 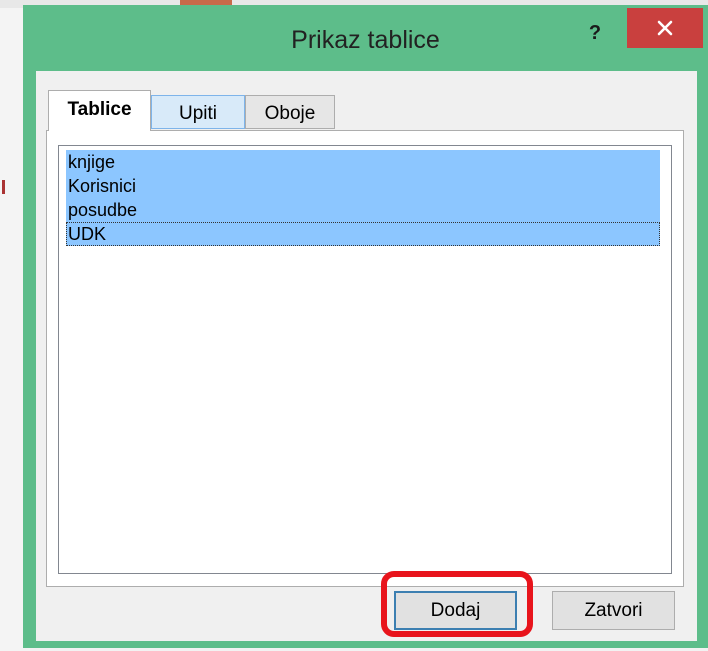 What do you see at coordinates (198, 112) in the screenshot?
I see `tab-upiti: Upiti` at bounding box center [198, 112].